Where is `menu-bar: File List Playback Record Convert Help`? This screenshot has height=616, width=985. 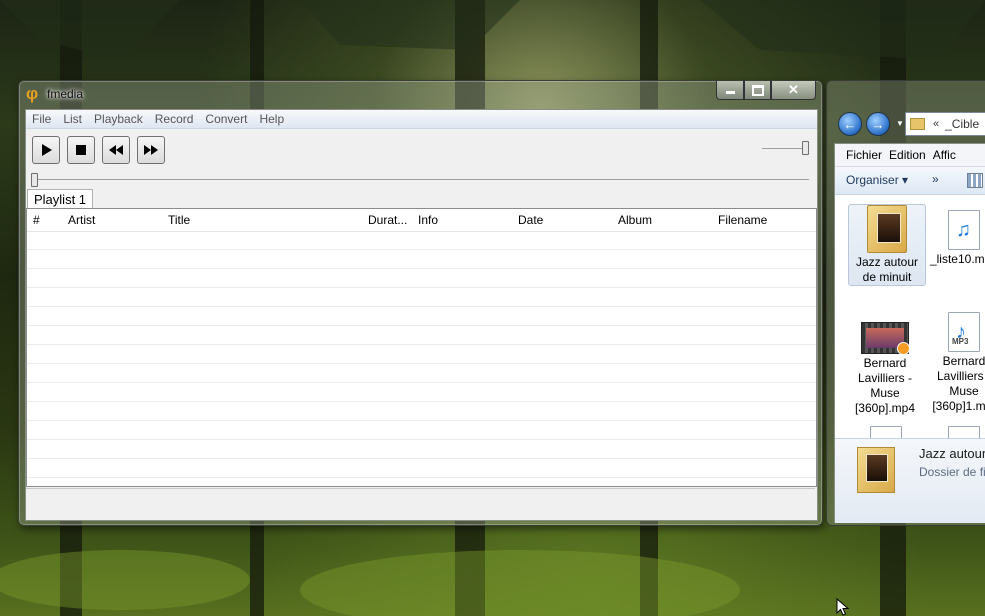
menu-bar: File List Playback Record Convert Help is located at coordinates (421, 119).